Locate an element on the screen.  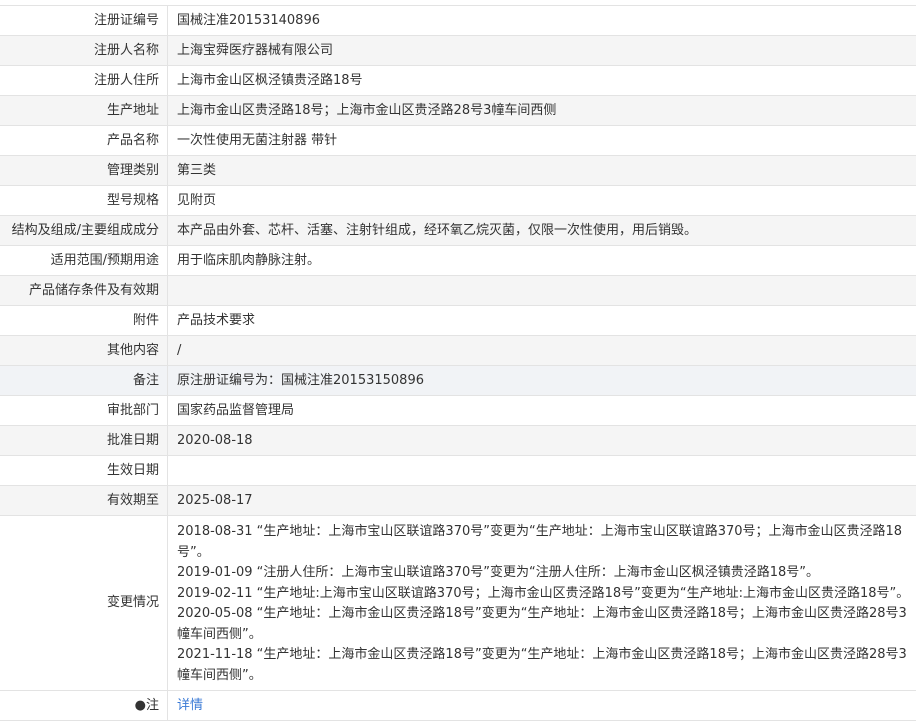
row-valid-until: 有效期至 2025-08-17 is located at coordinates (458, 500).